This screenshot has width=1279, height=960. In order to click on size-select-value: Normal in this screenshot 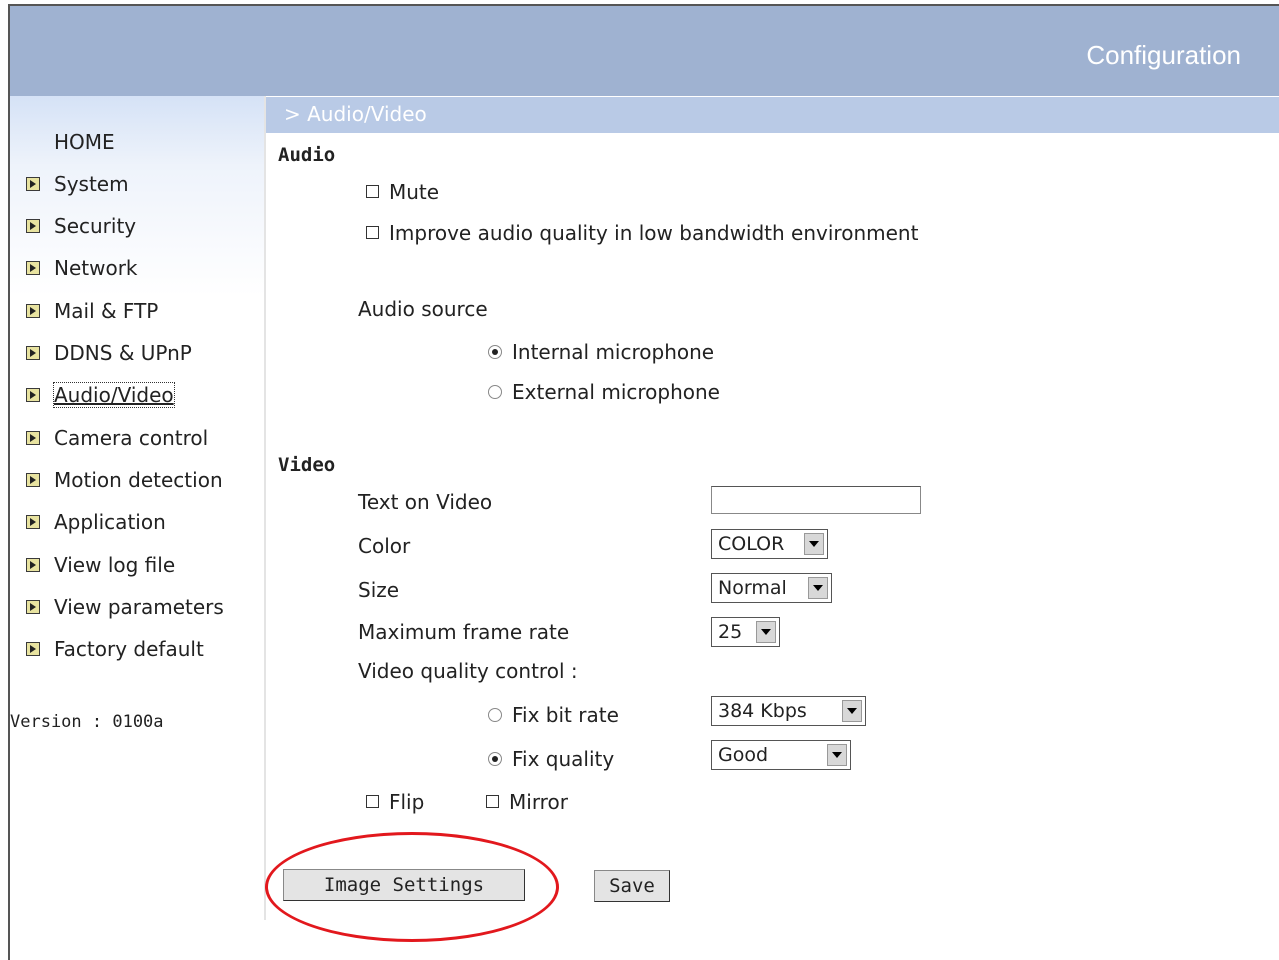, I will do `click(752, 588)`.